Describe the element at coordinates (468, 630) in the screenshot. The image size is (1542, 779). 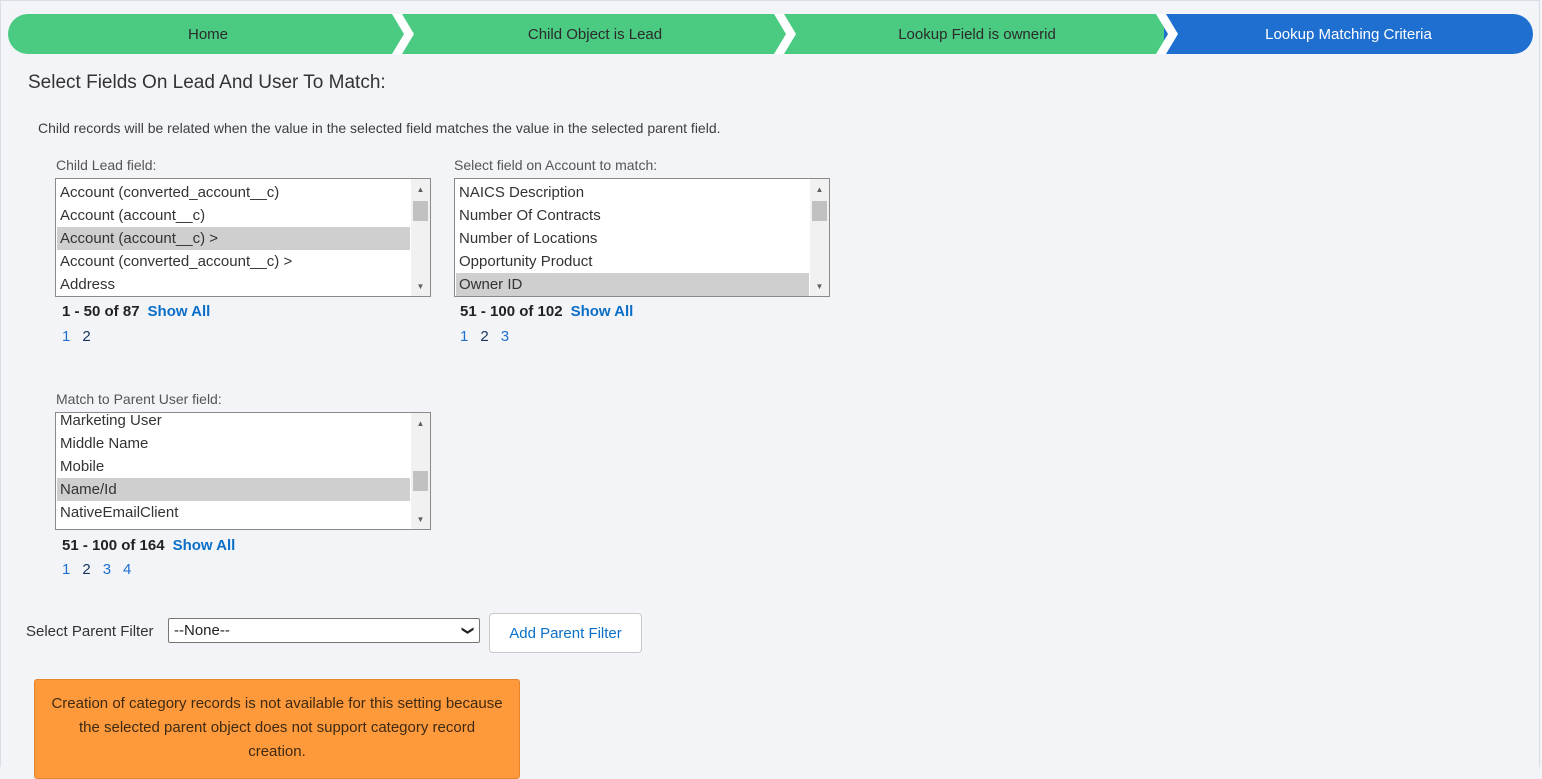
I see `chevron-down-icon: ❯` at that location.